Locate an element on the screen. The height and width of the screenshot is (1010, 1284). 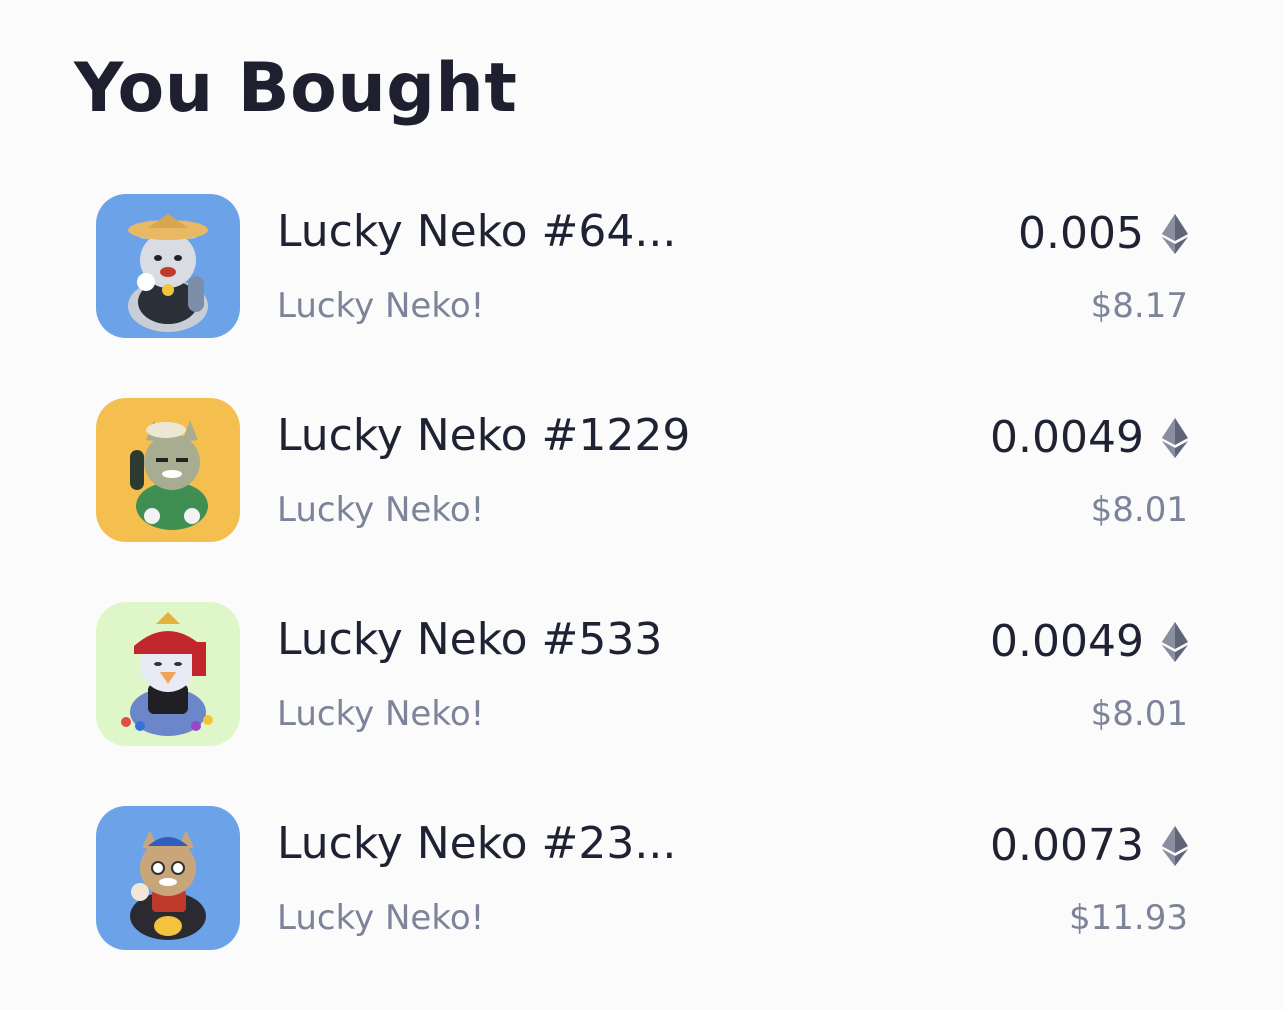
price-eth: 0.0073 is located at coordinates (1089, 845).